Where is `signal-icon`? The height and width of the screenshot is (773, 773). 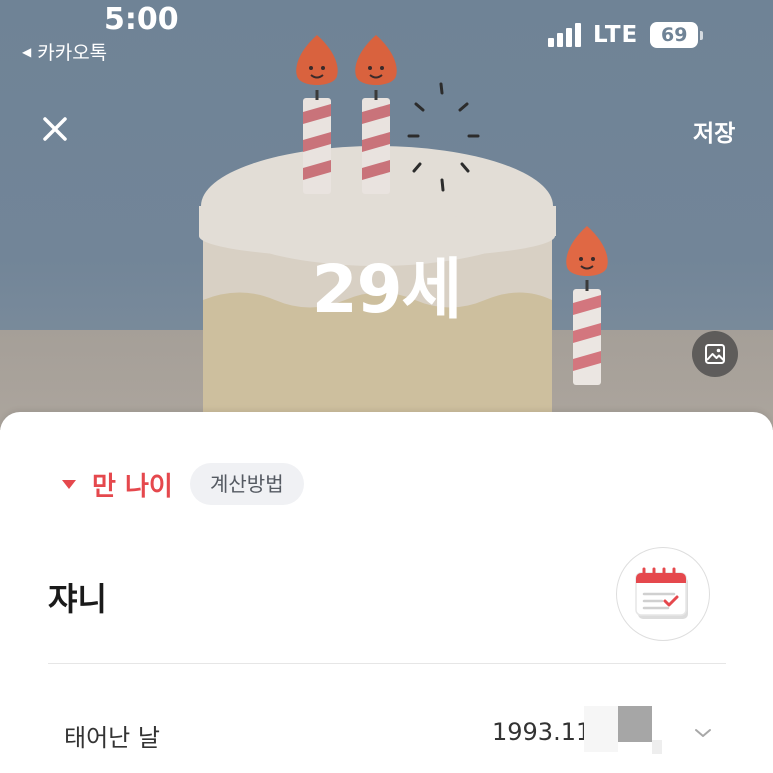
signal-icon is located at coordinates (564, 35).